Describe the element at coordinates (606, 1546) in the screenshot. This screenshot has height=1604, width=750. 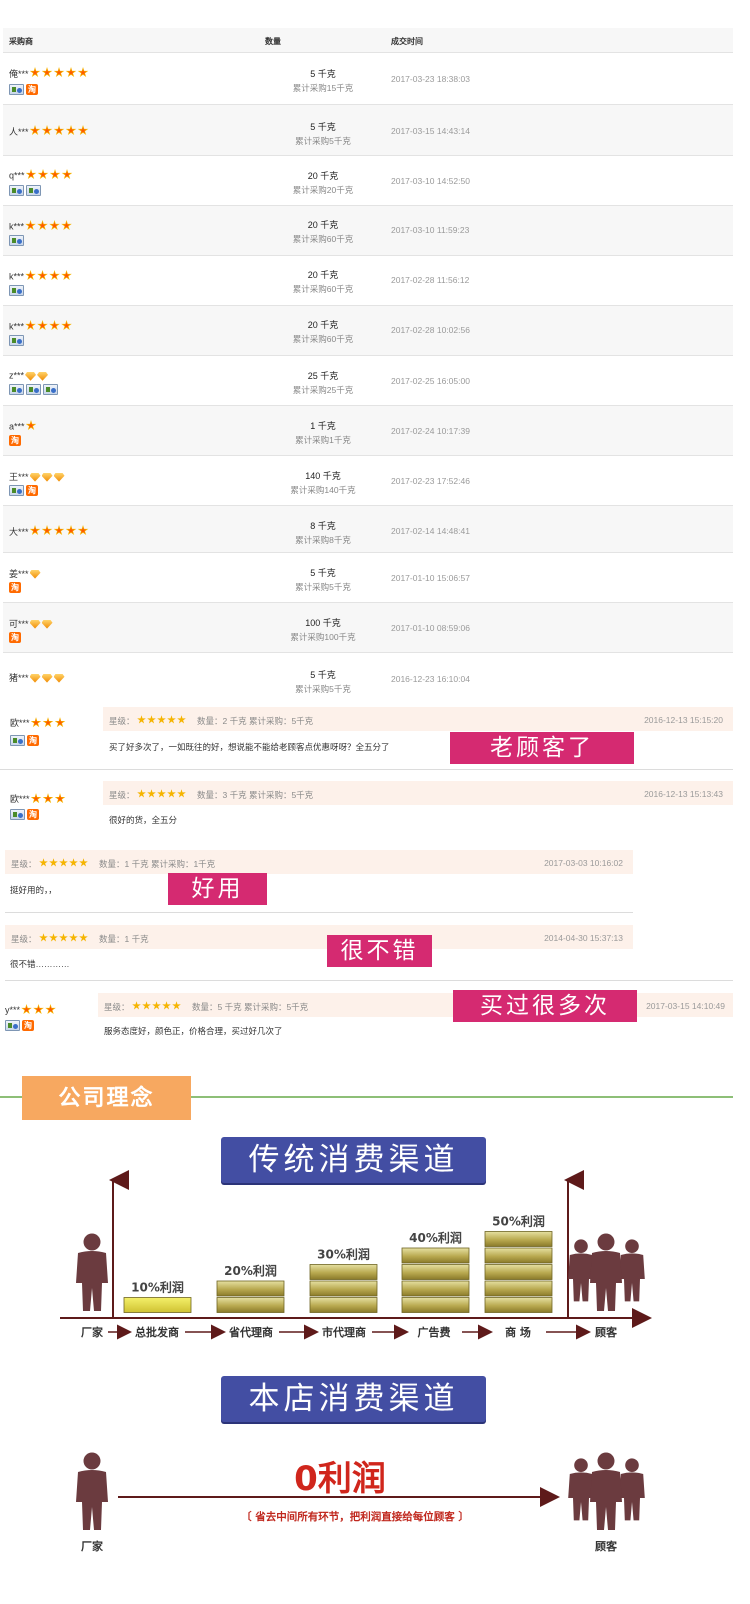
I see `customer-label: 顾客` at that location.